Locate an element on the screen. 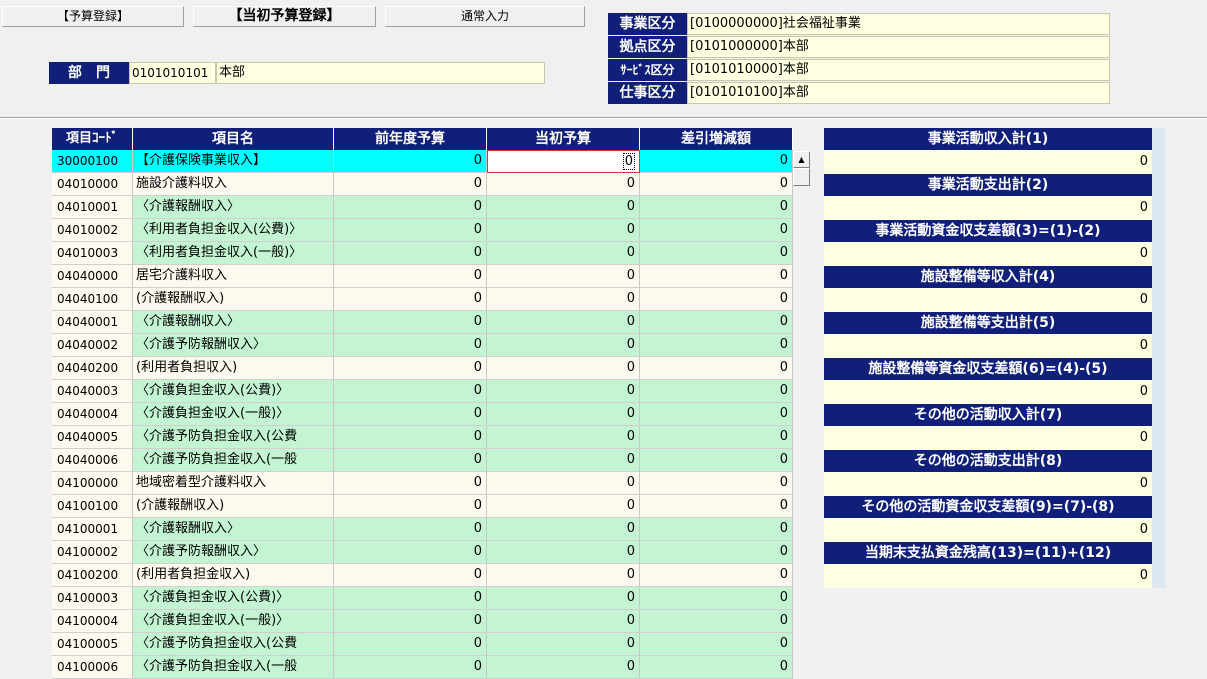  table-row: 04040200 (利用者負担収入) 0 0 0 is located at coordinates (422, 368).